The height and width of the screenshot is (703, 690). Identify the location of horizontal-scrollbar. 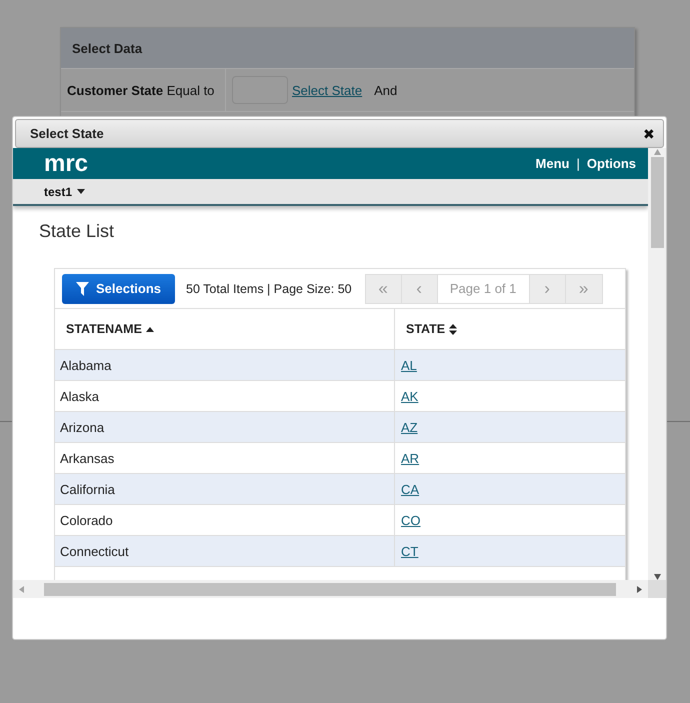
(330, 589).